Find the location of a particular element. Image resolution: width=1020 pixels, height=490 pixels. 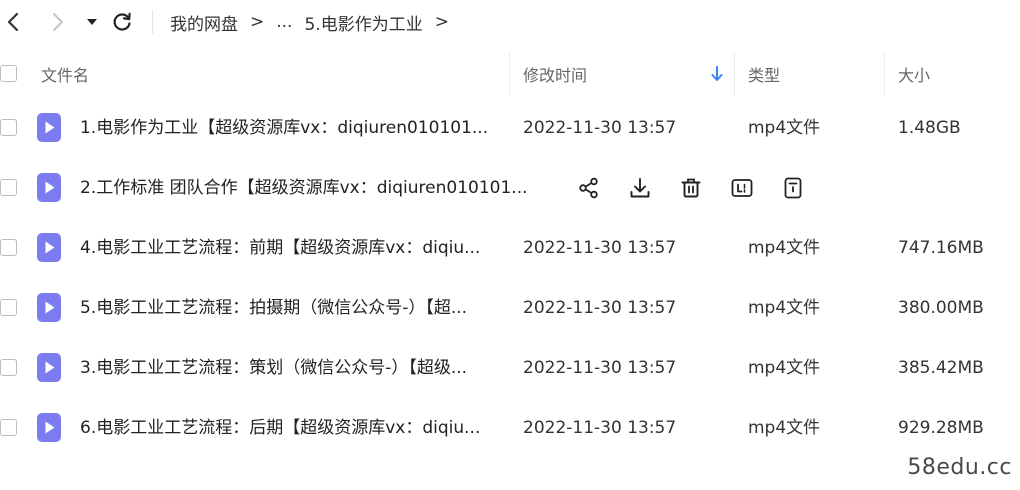

row-actions is located at coordinates (703, 188).